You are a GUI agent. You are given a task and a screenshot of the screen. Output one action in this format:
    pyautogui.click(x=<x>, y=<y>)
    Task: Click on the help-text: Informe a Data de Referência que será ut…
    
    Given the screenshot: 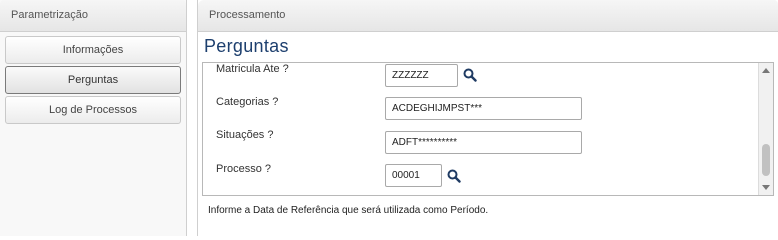 What is the action you would take?
    pyautogui.click(x=348, y=210)
    